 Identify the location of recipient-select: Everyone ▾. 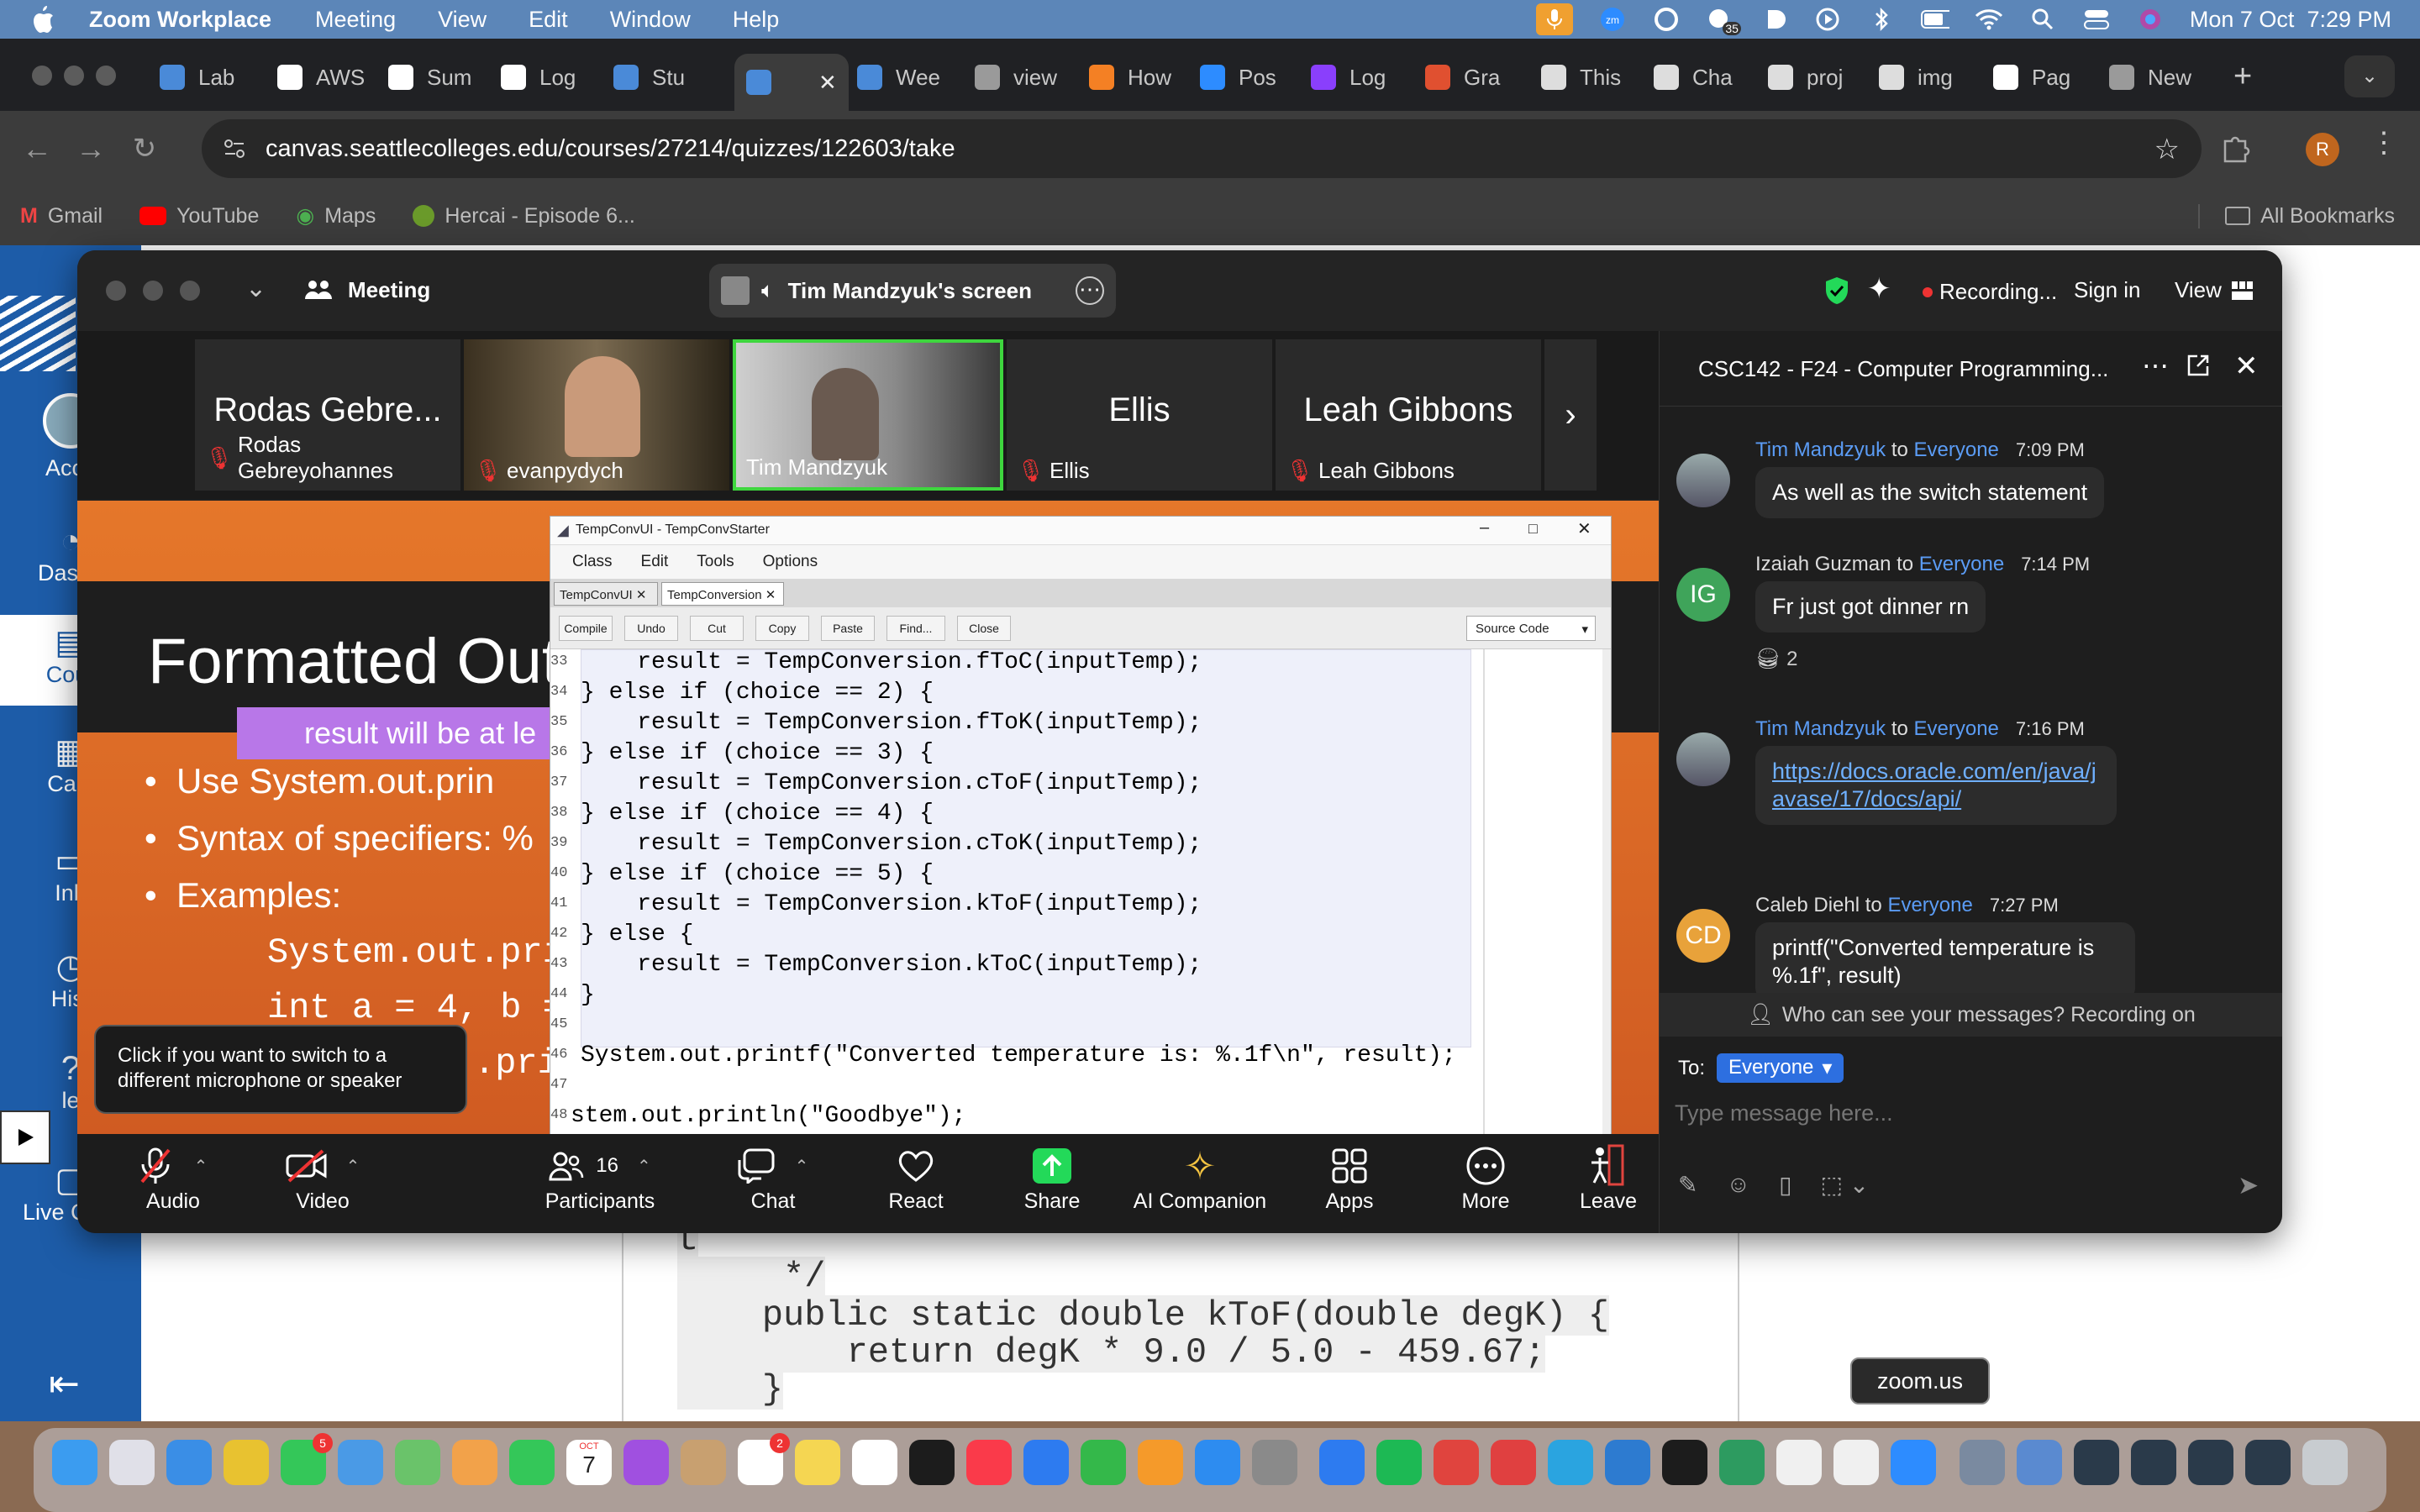
(1781, 1068).